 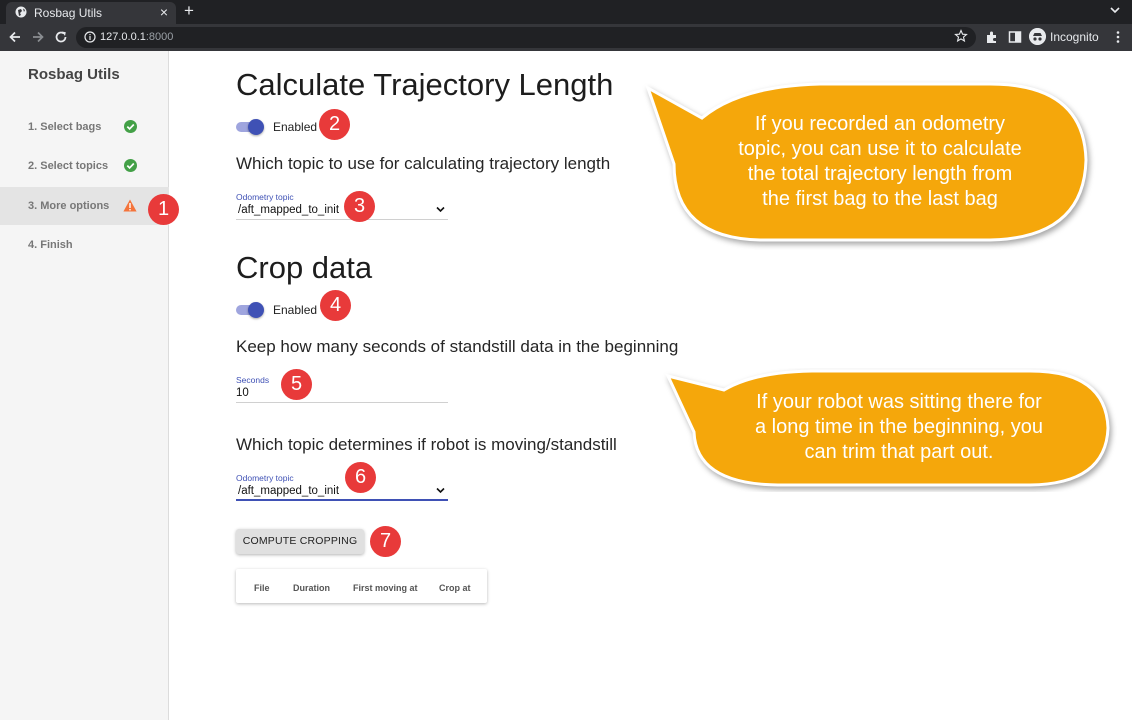 I want to click on browser-tab-strip: Rosbag Utils × +, so click(x=566, y=12).